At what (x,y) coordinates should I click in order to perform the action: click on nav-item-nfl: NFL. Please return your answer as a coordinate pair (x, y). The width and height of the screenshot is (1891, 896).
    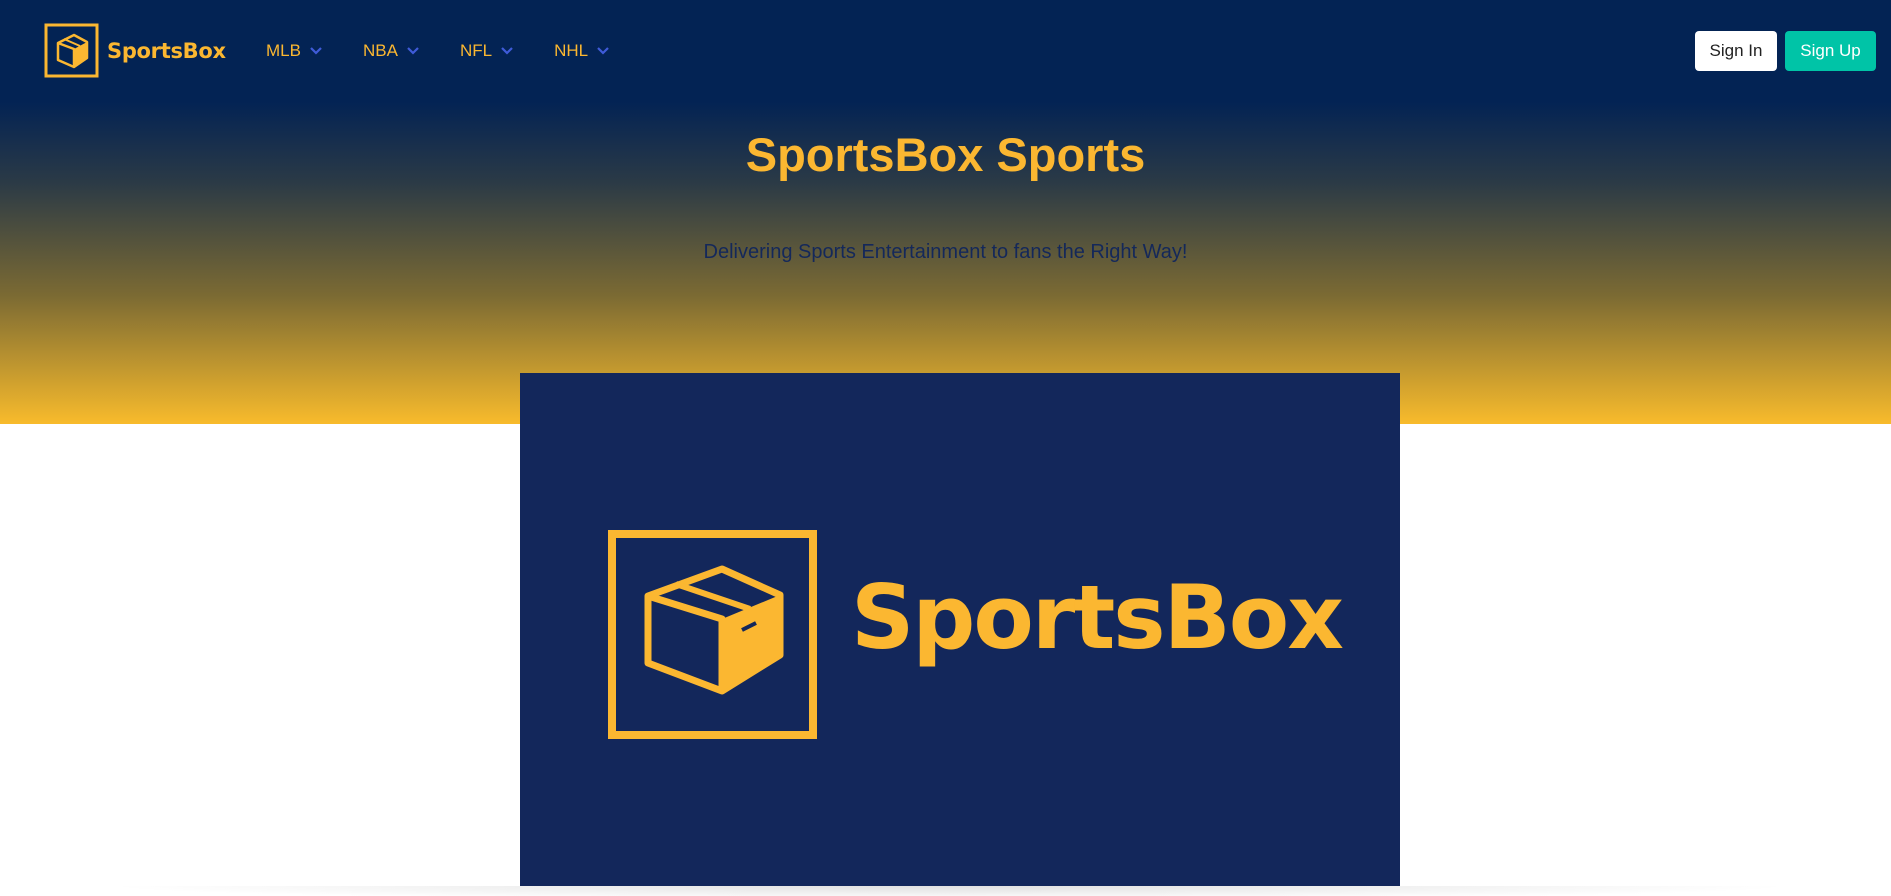
    Looking at the image, I should click on (487, 51).